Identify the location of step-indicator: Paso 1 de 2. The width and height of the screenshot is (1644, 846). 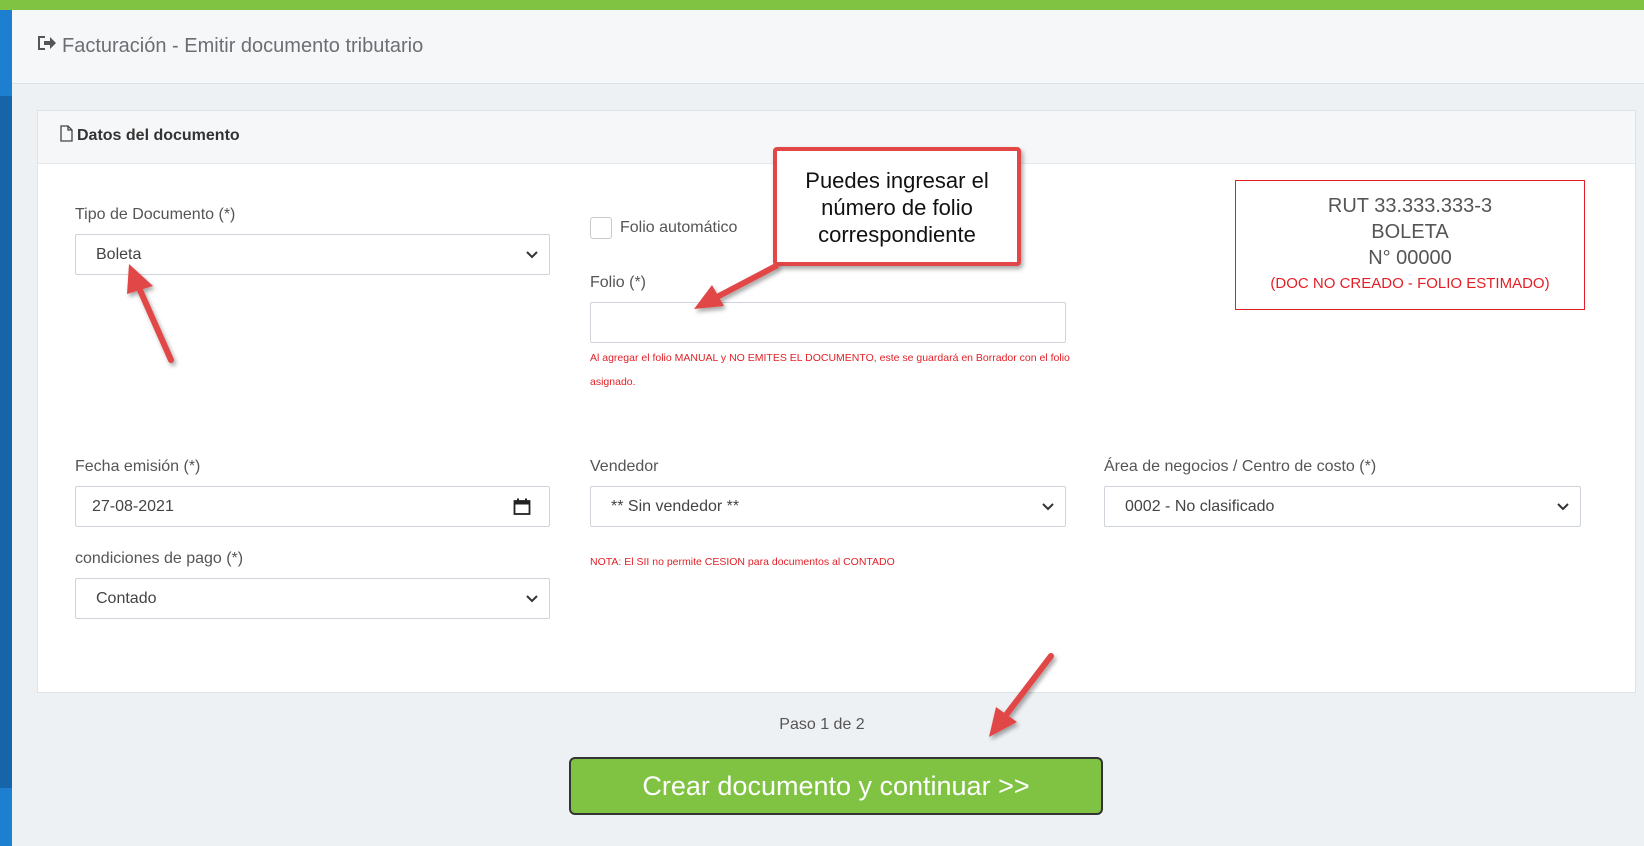
(822, 724).